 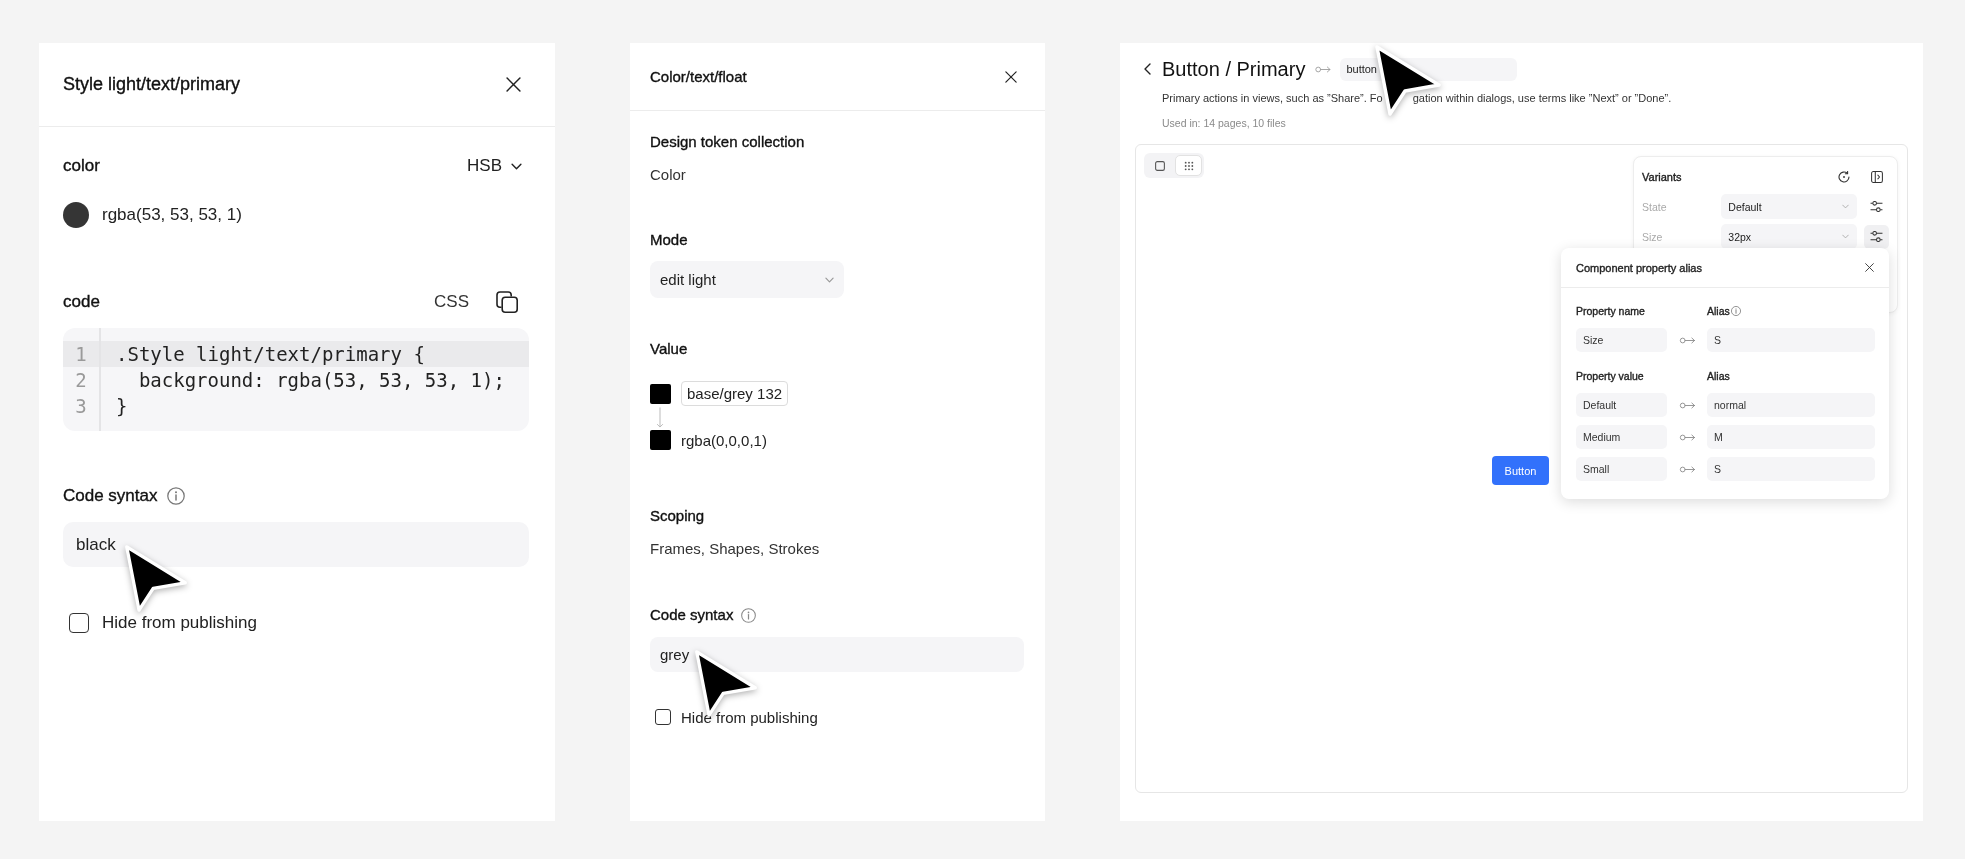 I want to click on section-label: code, so click(x=81, y=302).